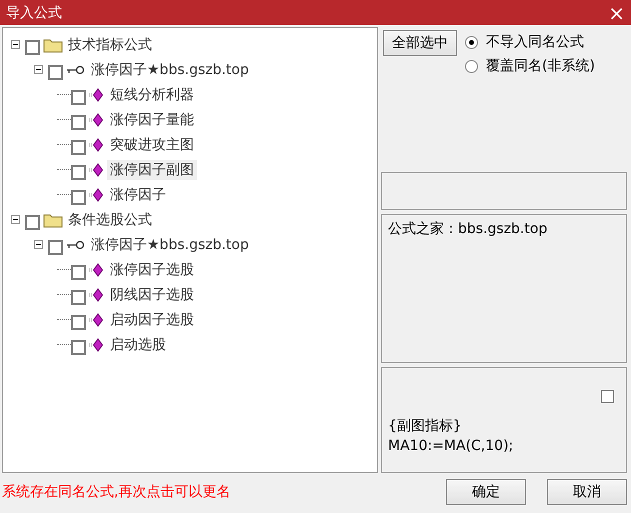 This screenshot has width=631, height=513. What do you see at coordinates (420, 43) in the screenshot?
I see `select-all-button: 全部选中` at bounding box center [420, 43].